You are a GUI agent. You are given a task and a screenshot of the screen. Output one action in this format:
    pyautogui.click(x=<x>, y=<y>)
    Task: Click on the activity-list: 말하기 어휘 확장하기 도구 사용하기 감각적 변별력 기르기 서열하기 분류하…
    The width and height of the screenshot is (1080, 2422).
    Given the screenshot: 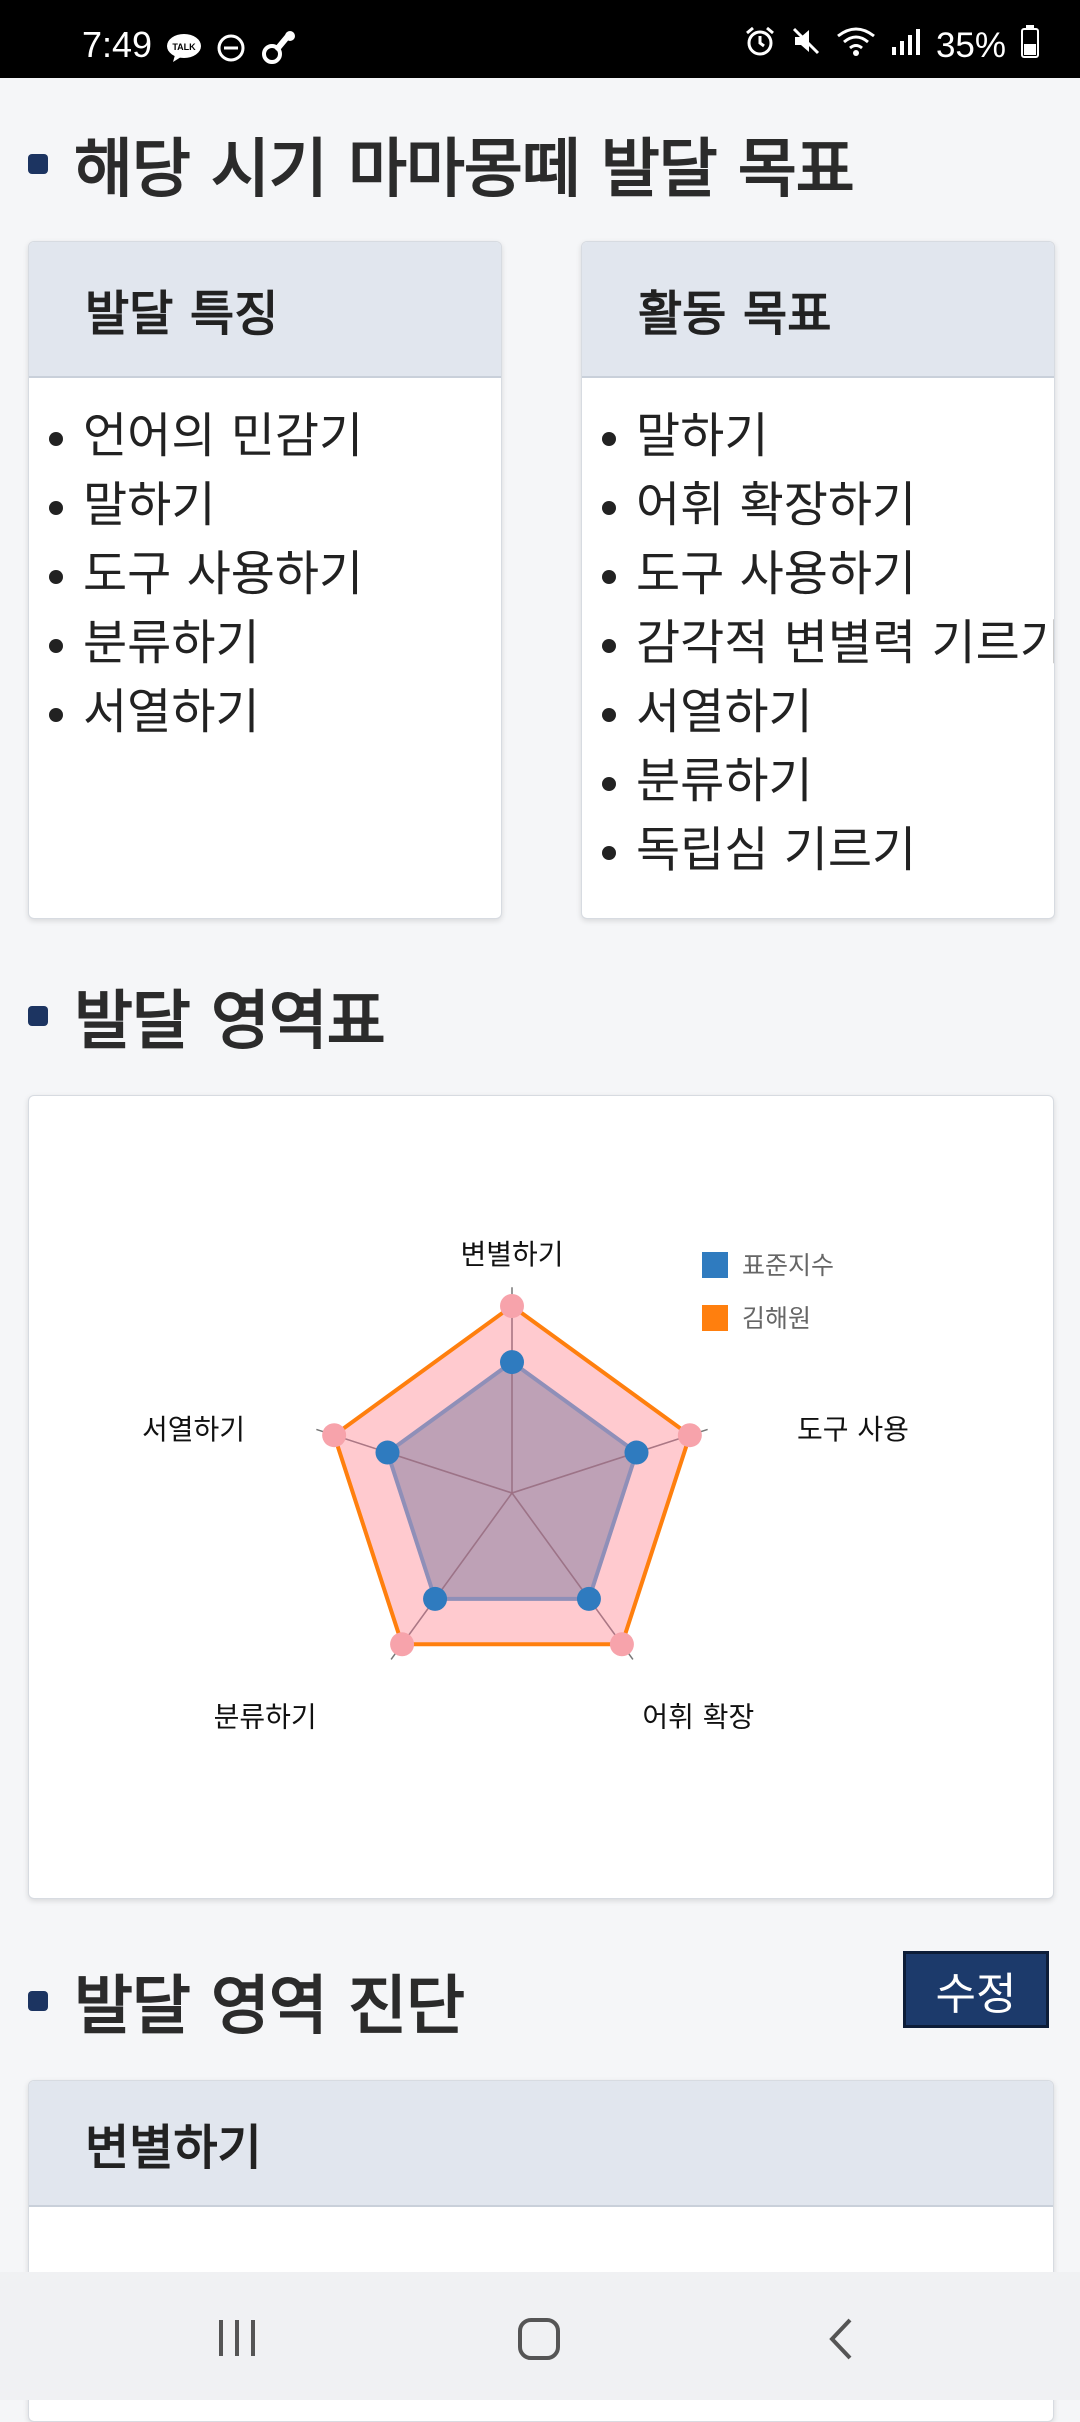 What is the action you would take?
    pyautogui.click(x=818, y=631)
    